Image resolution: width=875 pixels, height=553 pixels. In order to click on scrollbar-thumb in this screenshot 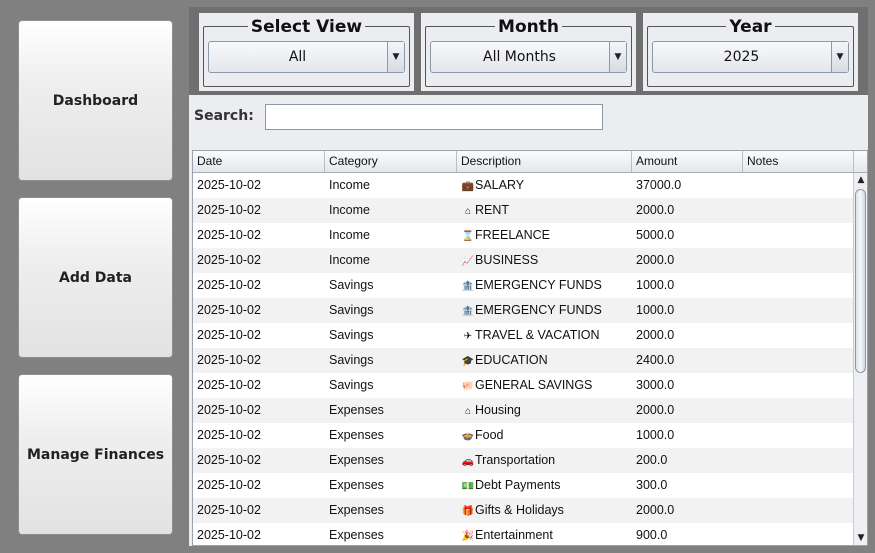, I will do `click(860, 281)`.